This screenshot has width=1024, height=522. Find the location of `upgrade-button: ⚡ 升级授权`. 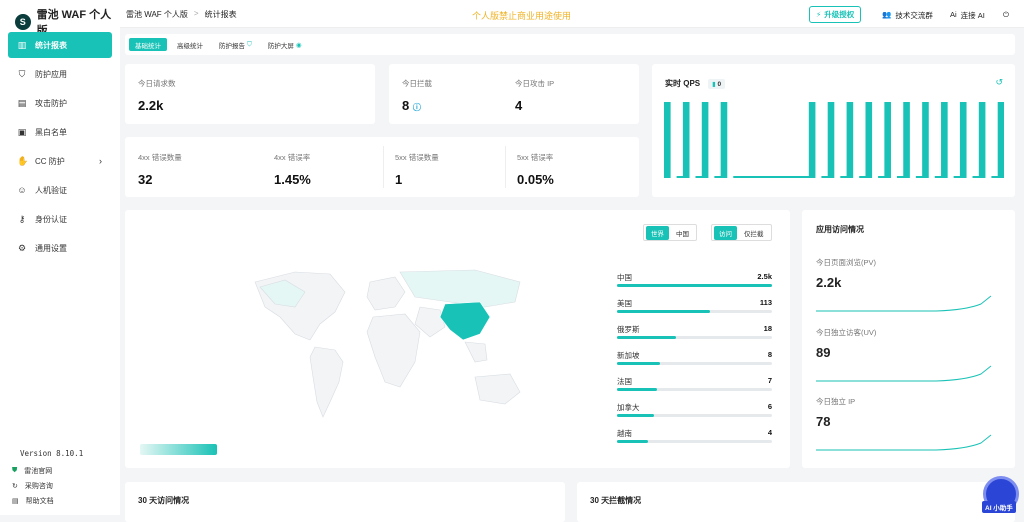

upgrade-button: ⚡ 升级授权 is located at coordinates (835, 14).